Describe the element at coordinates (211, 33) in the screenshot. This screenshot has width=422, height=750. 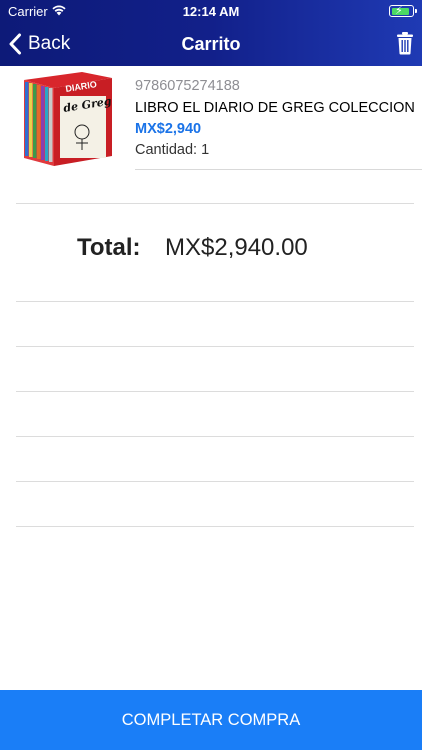
I see `navigation-header: Carrier 12:14 AM ⚡ Back Carrito` at that location.